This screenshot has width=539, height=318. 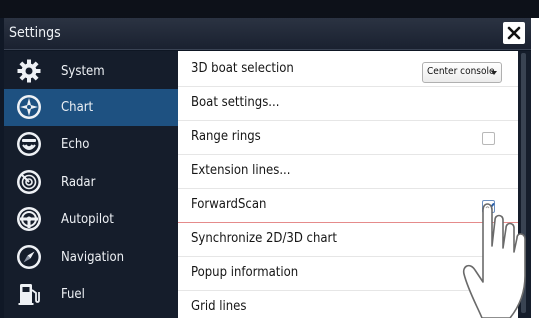 I want to click on sidebar-item-radar: Radar, so click(x=91, y=182).